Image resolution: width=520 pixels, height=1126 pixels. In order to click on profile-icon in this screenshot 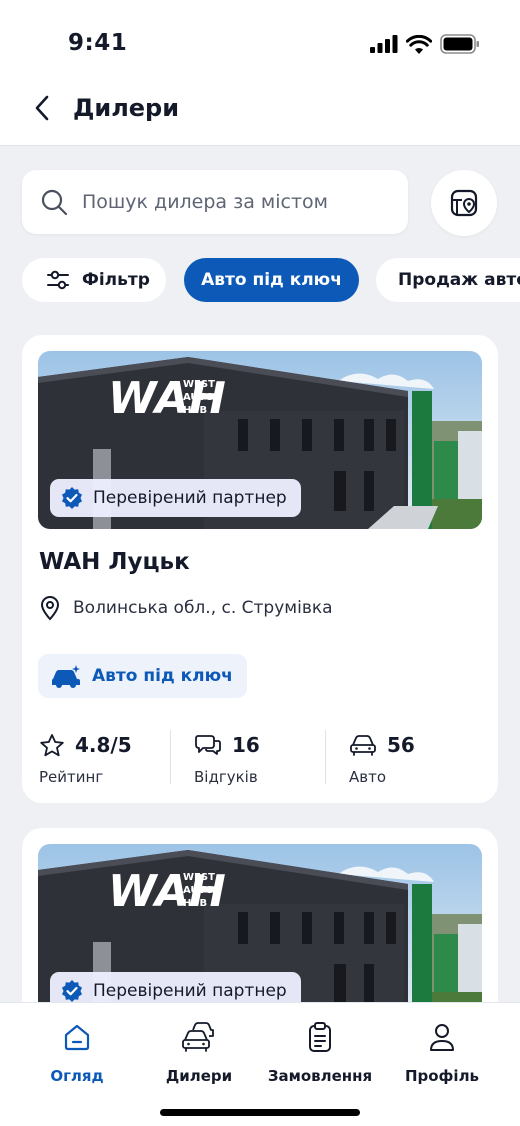, I will do `click(442, 1037)`.